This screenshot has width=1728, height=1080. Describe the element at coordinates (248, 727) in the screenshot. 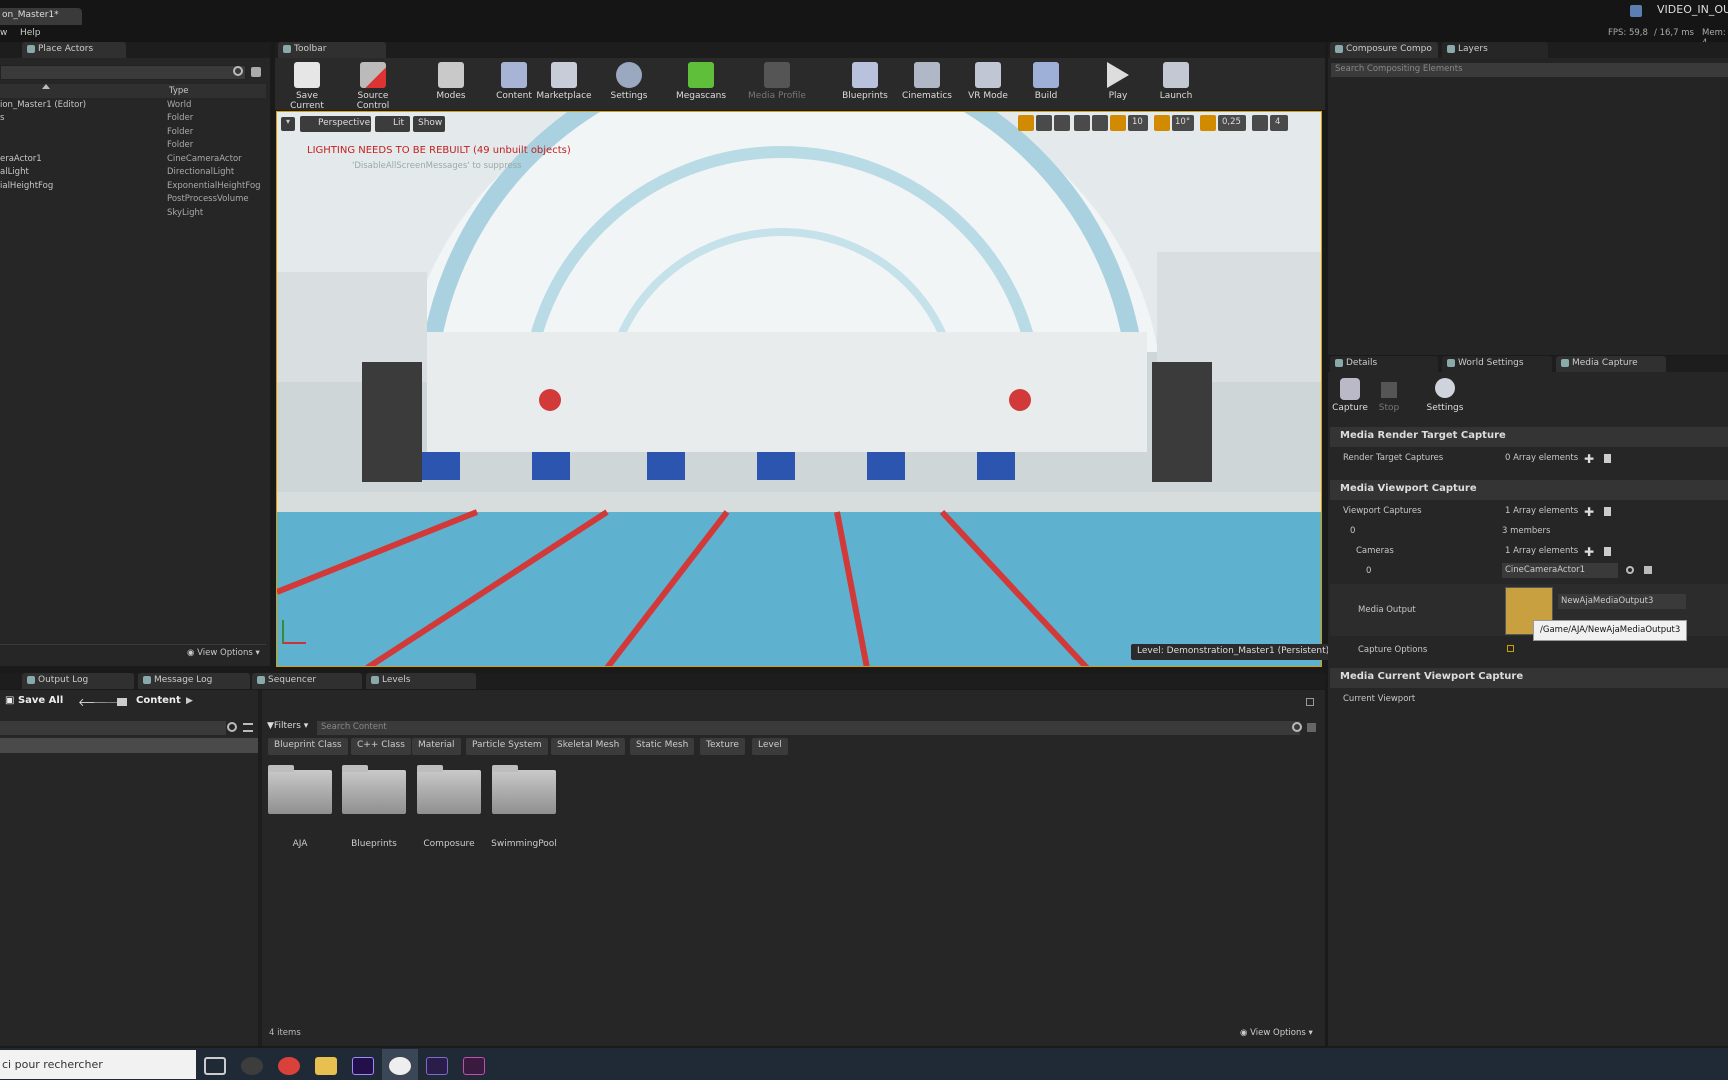

I see `list-view-icon` at that location.